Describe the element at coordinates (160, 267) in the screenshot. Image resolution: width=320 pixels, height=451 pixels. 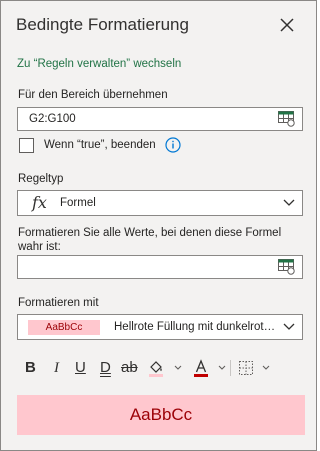
I see `formula-input` at that location.